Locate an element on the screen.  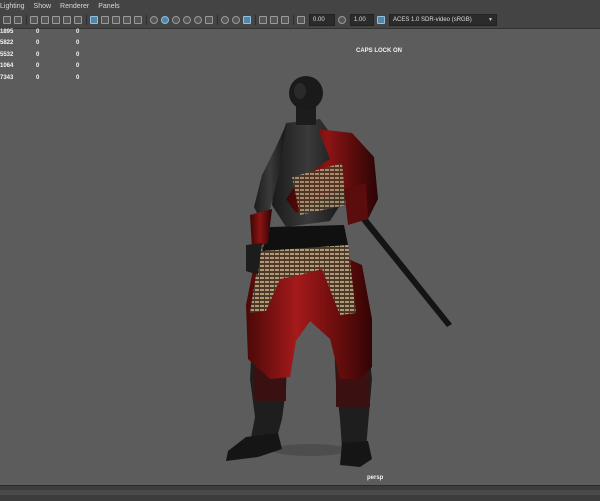
frame-all-icon is located at coordinates (138, 20).